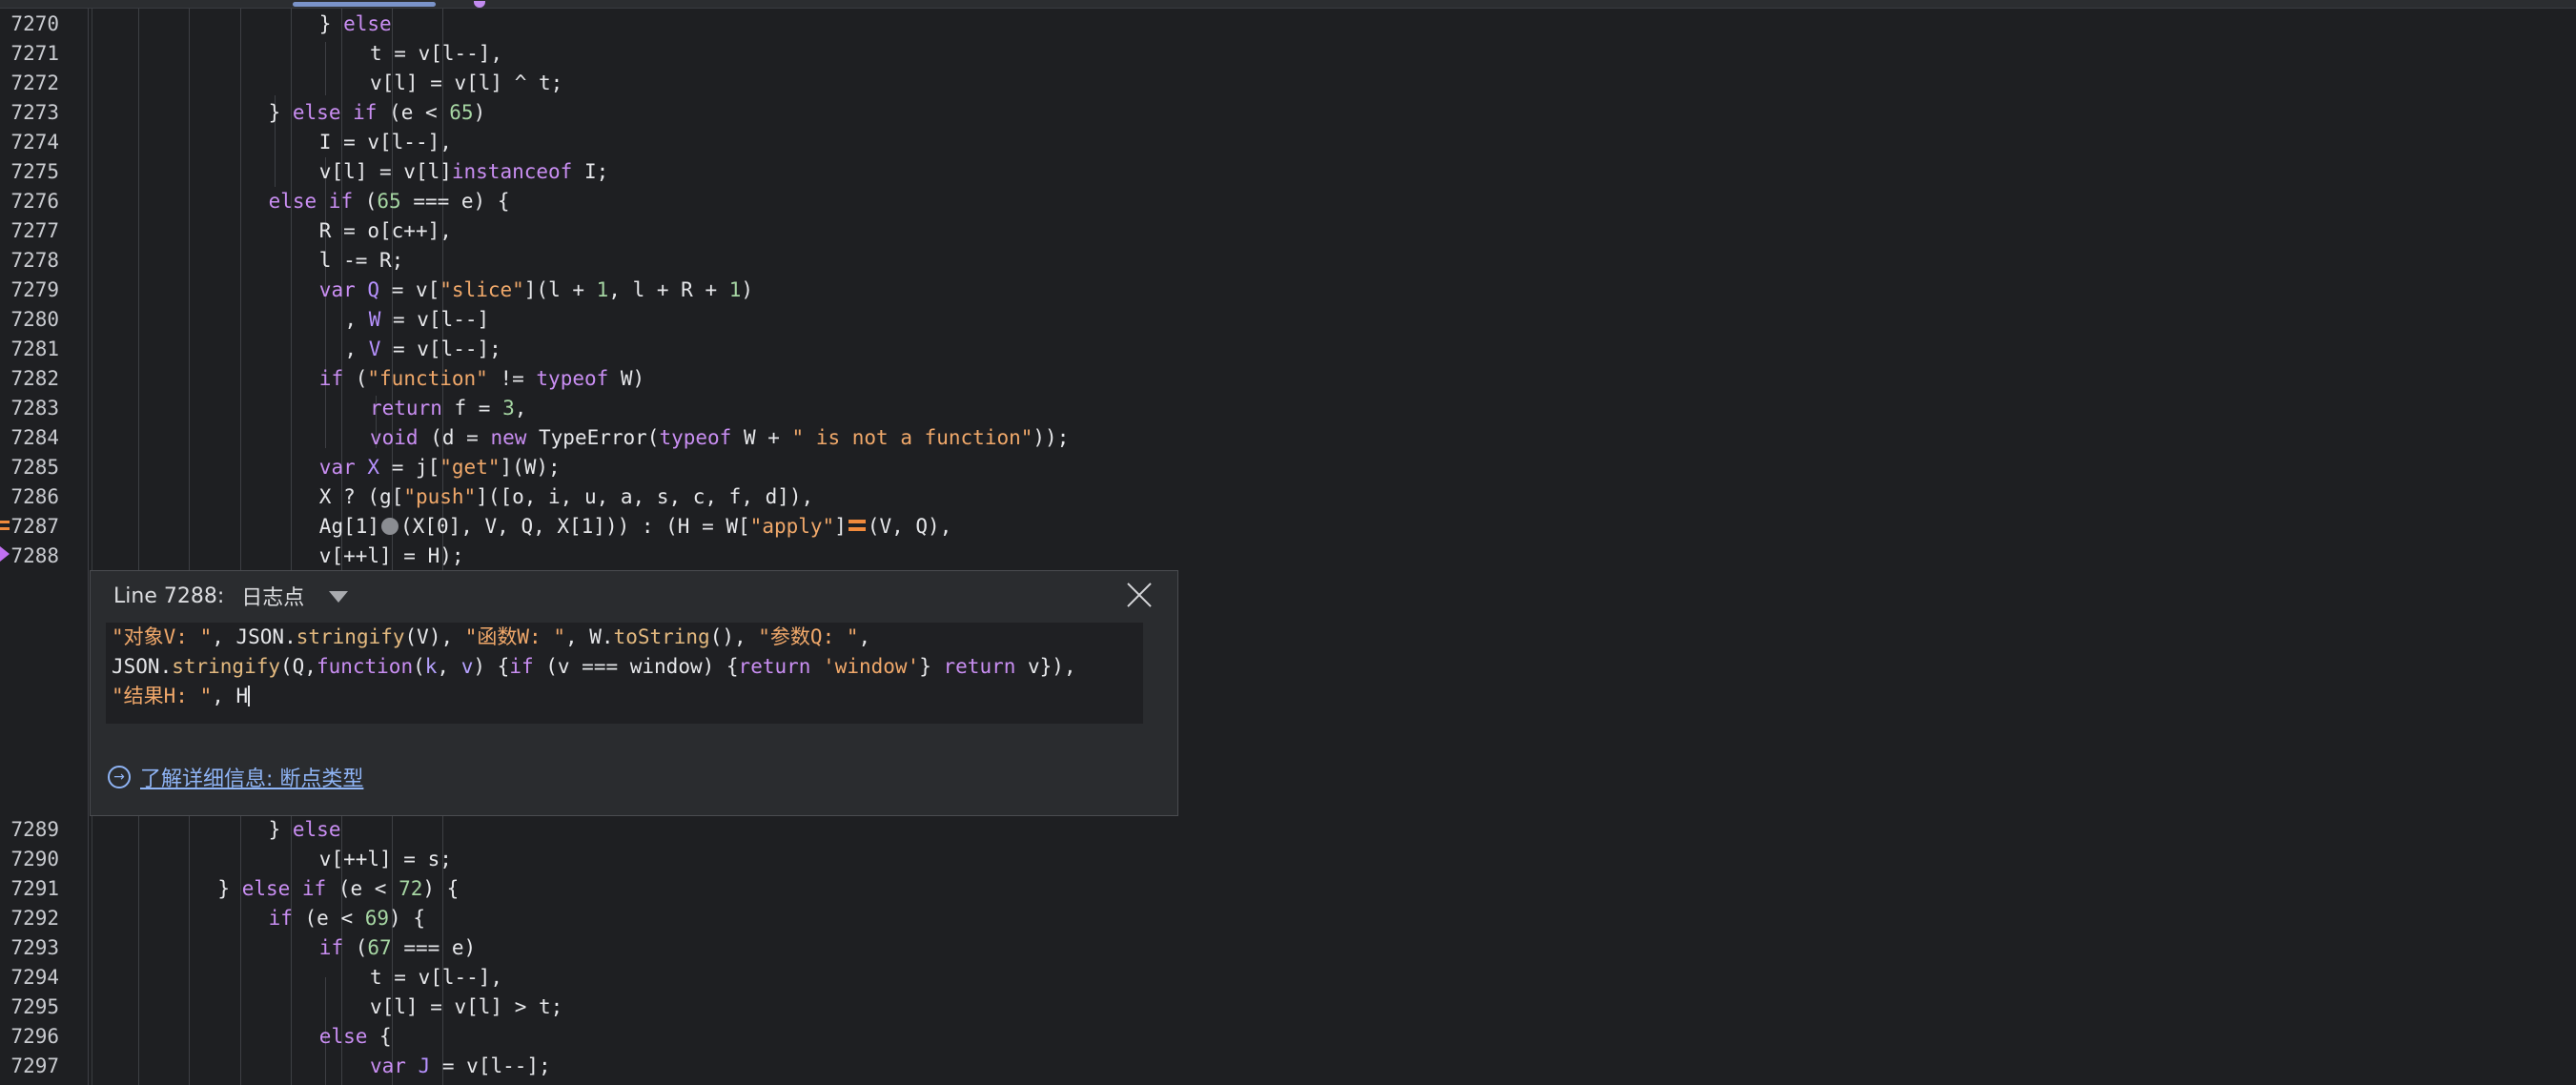 Image resolution: width=2576 pixels, height=1085 pixels. I want to click on code-line-7288: 7288 v[++l] = H);, so click(1288, 556).